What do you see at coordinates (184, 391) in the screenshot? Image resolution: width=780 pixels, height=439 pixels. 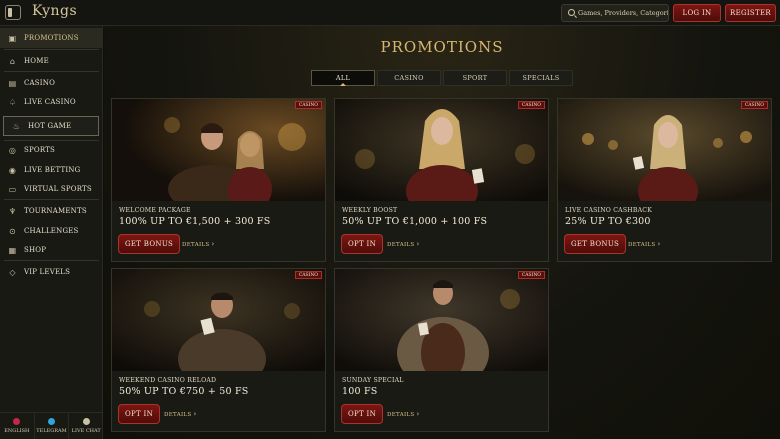 I see `promo-headline: 50% UP TO €750 + 50 FS` at bounding box center [184, 391].